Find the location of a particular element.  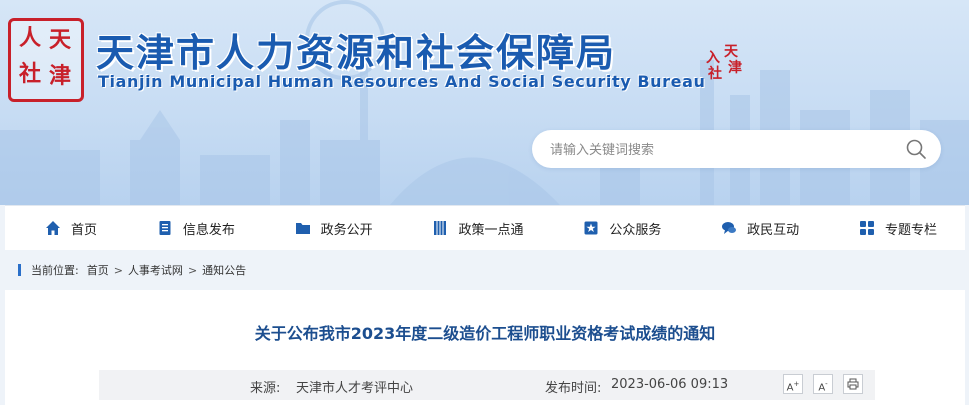

breadcrumb: 当前位置: 首页 > 人事考试网 > 通知公告 is located at coordinates (132, 270).